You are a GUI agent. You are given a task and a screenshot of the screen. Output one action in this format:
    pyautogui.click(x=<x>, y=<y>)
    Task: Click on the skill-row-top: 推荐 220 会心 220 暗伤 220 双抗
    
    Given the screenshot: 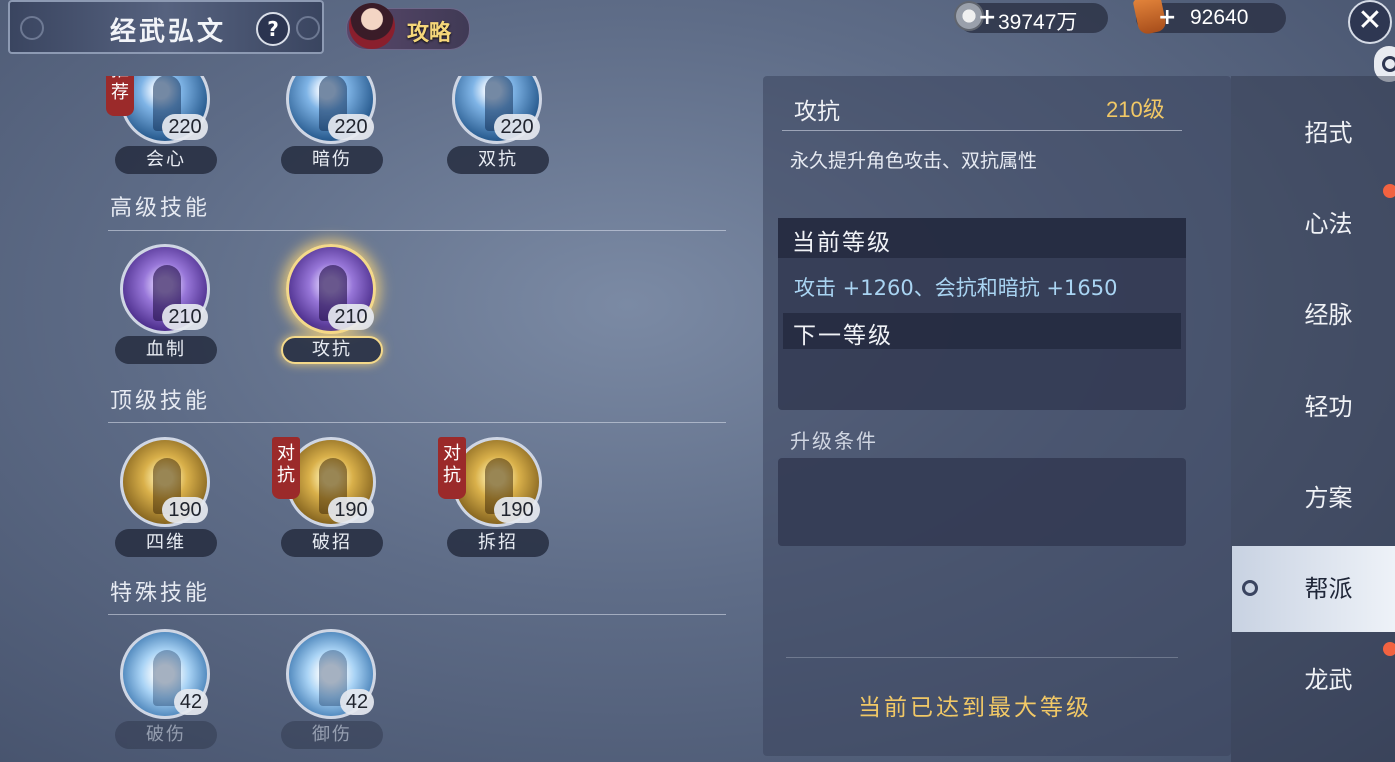 What is the action you would take?
    pyautogui.click(x=370, y=126)
    